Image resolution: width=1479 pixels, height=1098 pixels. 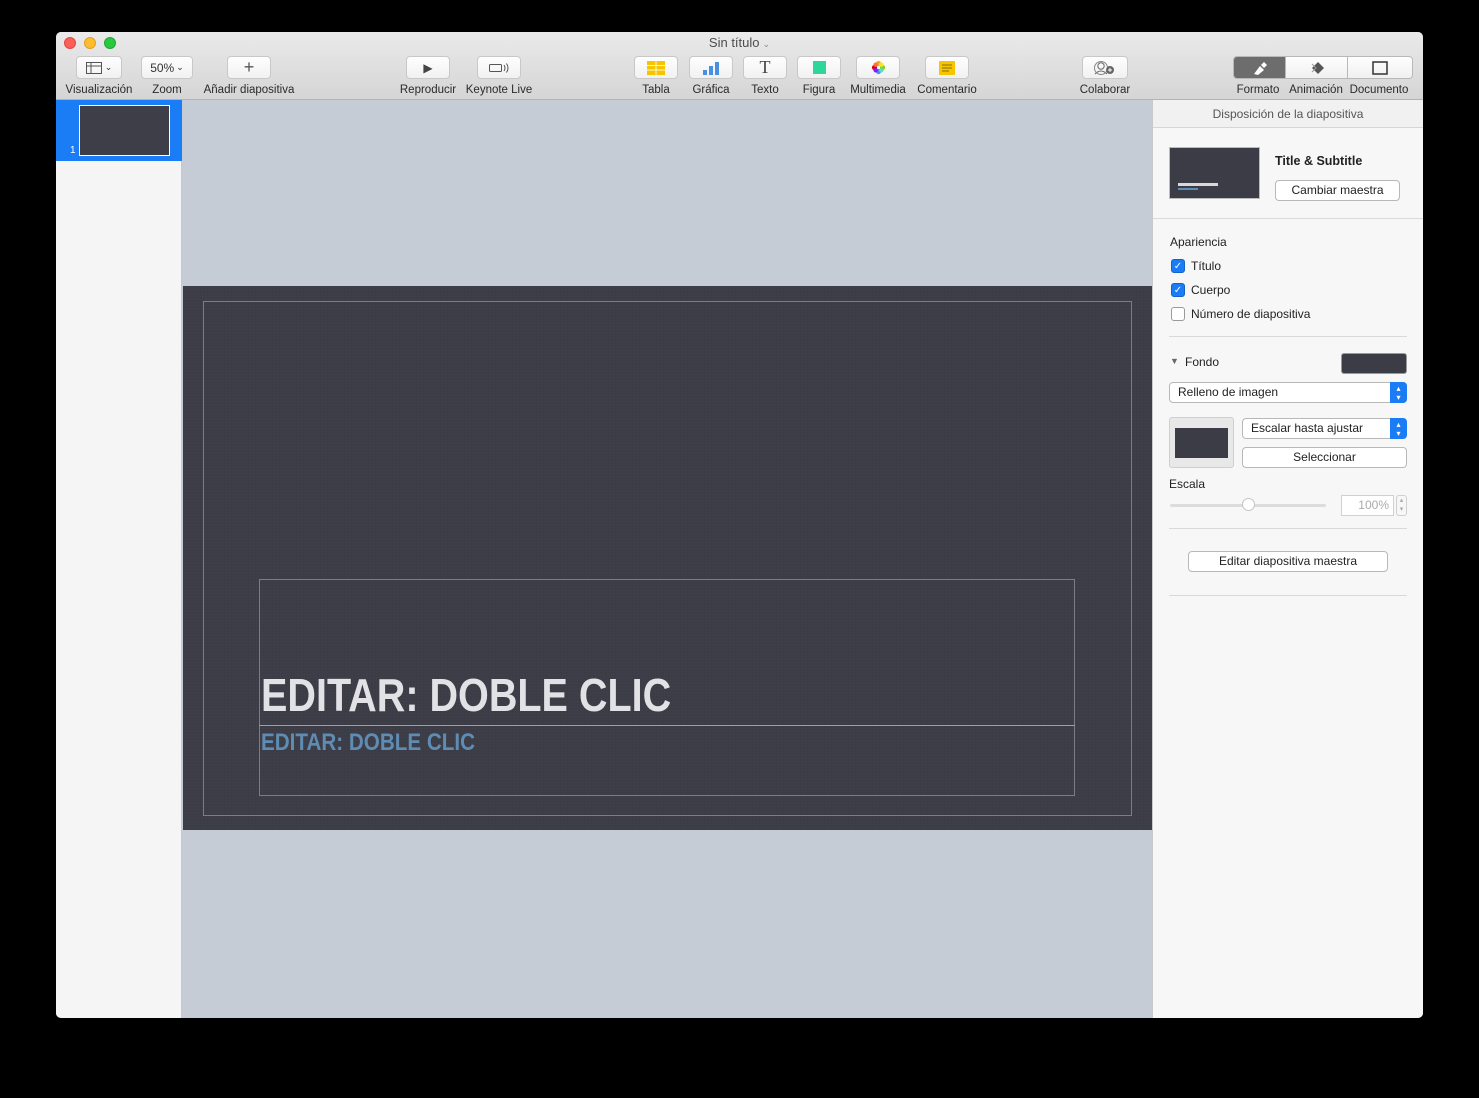 I want to click on window-title: Sin título ⌄, so click(x=739, y=42).